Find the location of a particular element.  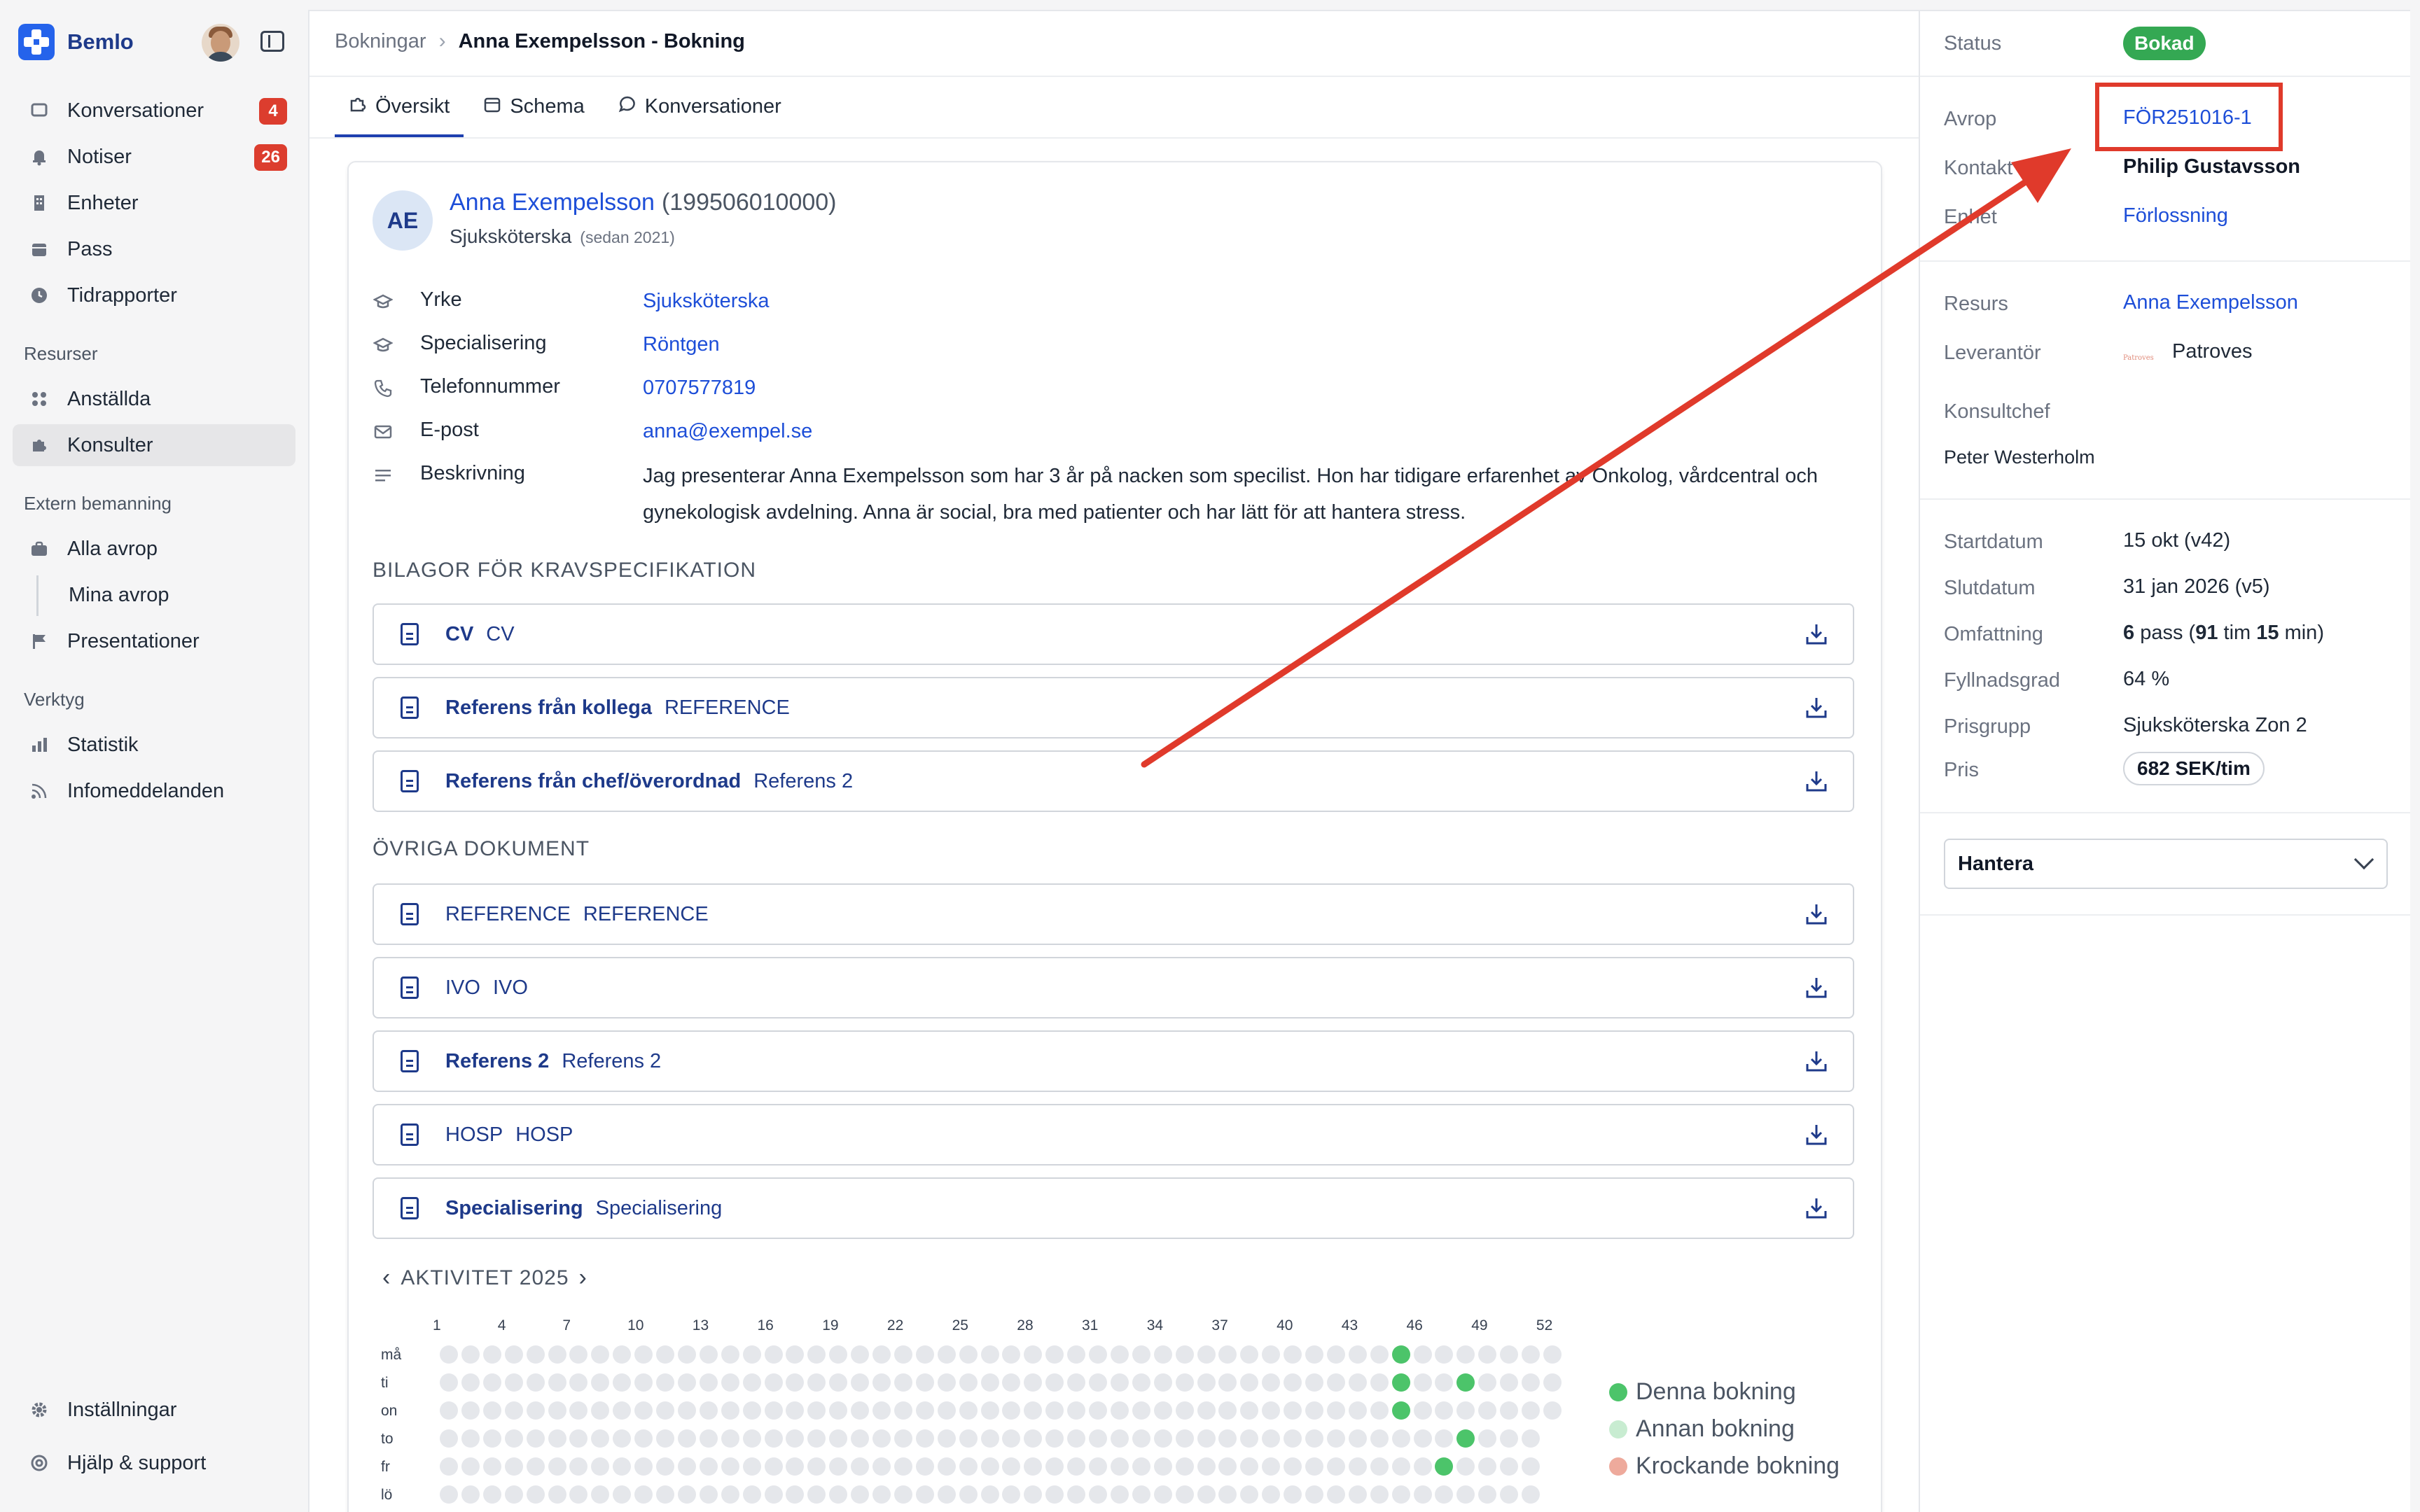

brand: Bemlo is located at coordinates (76, 42).